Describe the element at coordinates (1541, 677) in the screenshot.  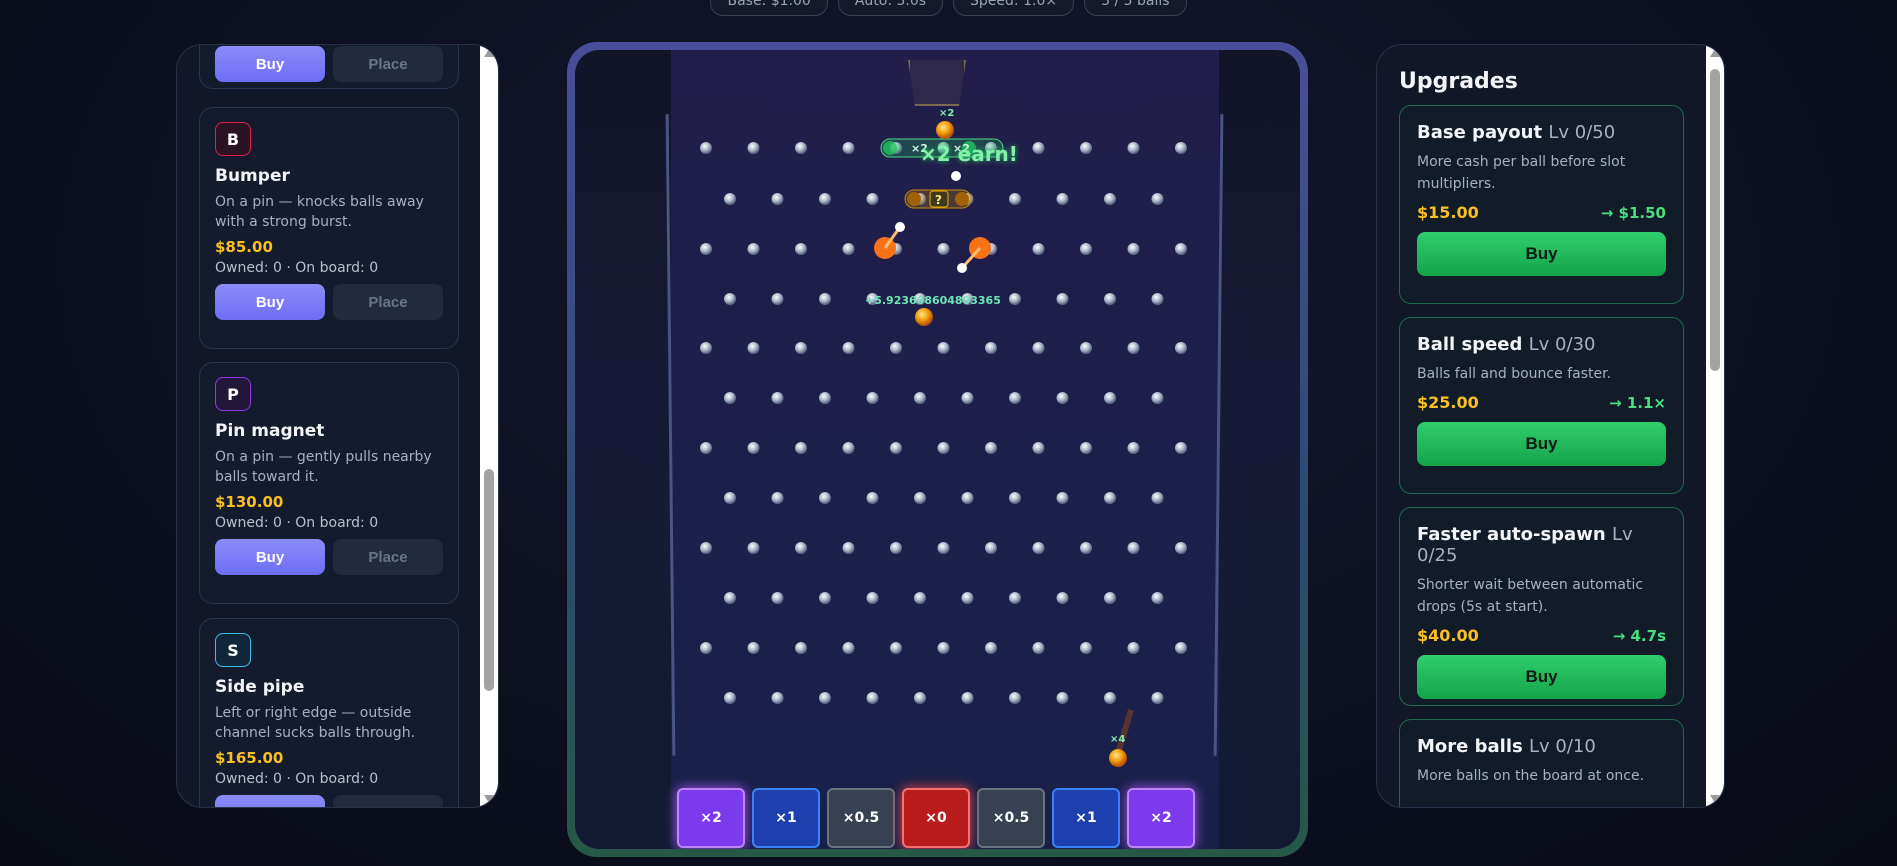
I see `buy-auto-spawn-button: Buy` at that location.